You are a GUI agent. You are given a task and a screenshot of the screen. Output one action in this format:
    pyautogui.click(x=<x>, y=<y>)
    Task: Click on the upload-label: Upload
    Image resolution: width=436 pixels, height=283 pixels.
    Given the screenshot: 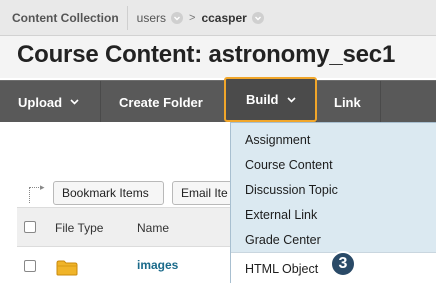 What is the action you would take?
    pyautogui.click(x=40, y=102)
    